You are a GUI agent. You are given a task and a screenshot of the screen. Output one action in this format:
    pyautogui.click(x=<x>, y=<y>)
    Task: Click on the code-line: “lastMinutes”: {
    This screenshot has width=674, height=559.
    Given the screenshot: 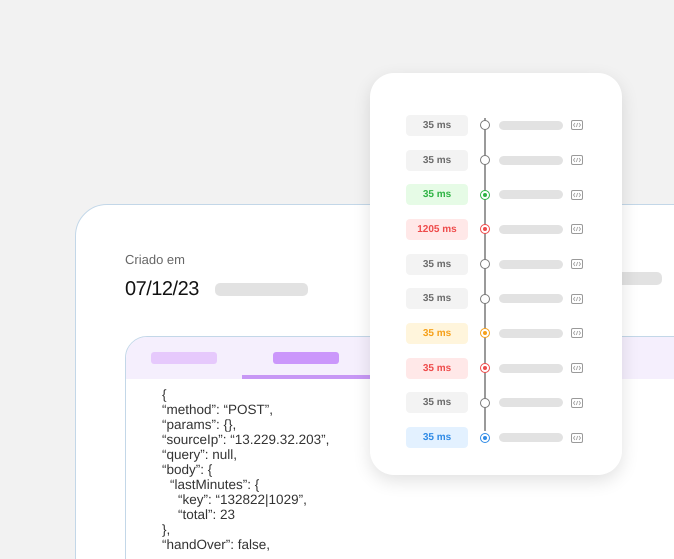 What is the action you would take?
    pyautogui.click(x=215, y=484)
    